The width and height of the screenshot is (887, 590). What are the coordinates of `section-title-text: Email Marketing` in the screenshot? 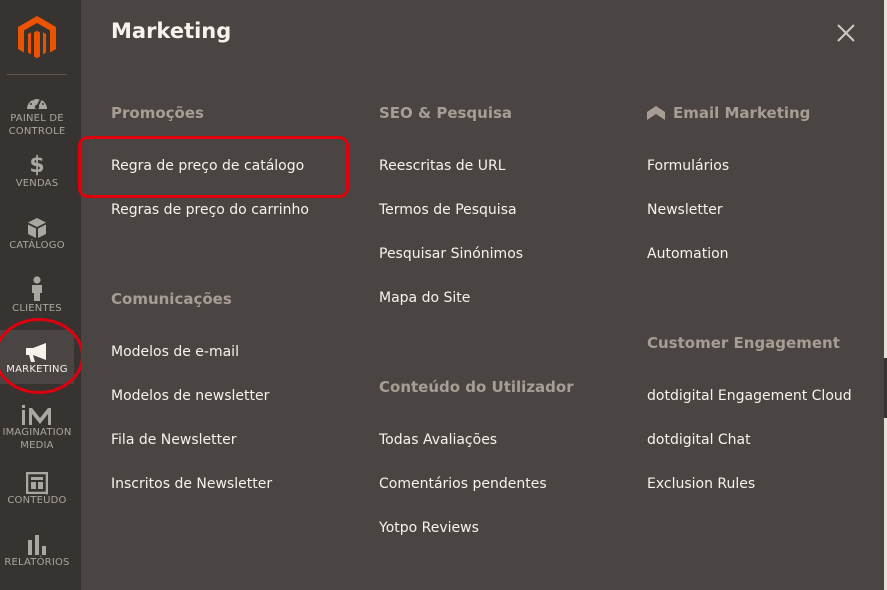 It's located at (742, 113).